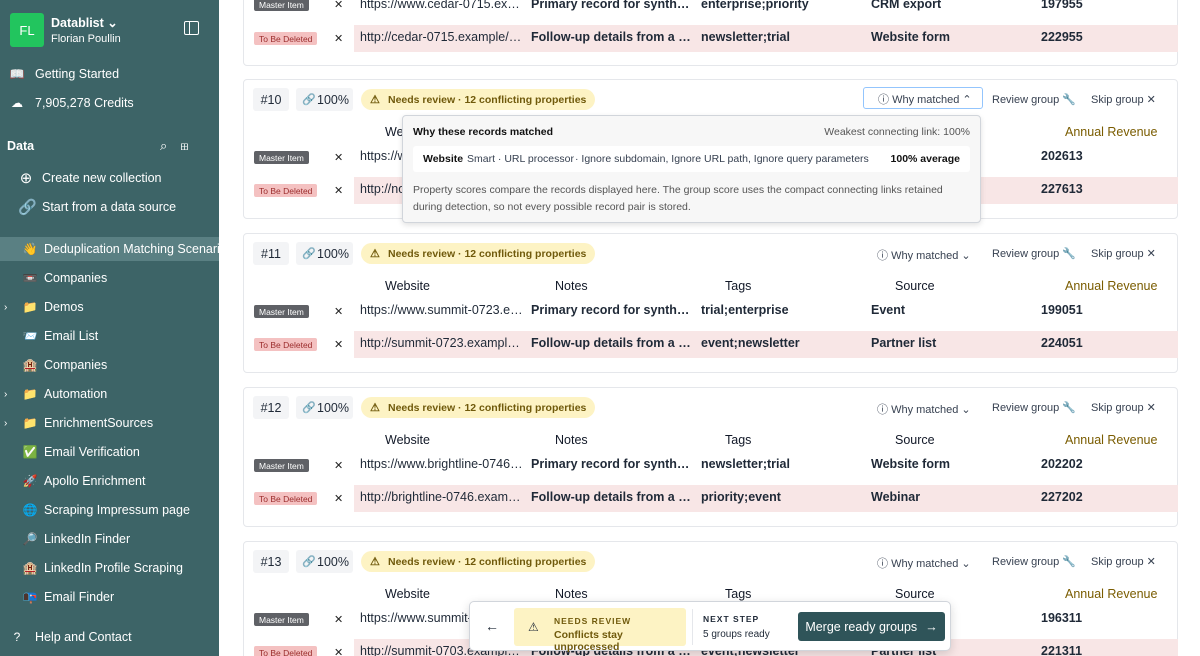 This screenshot has height=656, width=1200. I want to click on sidebar-collection-item: 📼 Companies, so click(109, 278).